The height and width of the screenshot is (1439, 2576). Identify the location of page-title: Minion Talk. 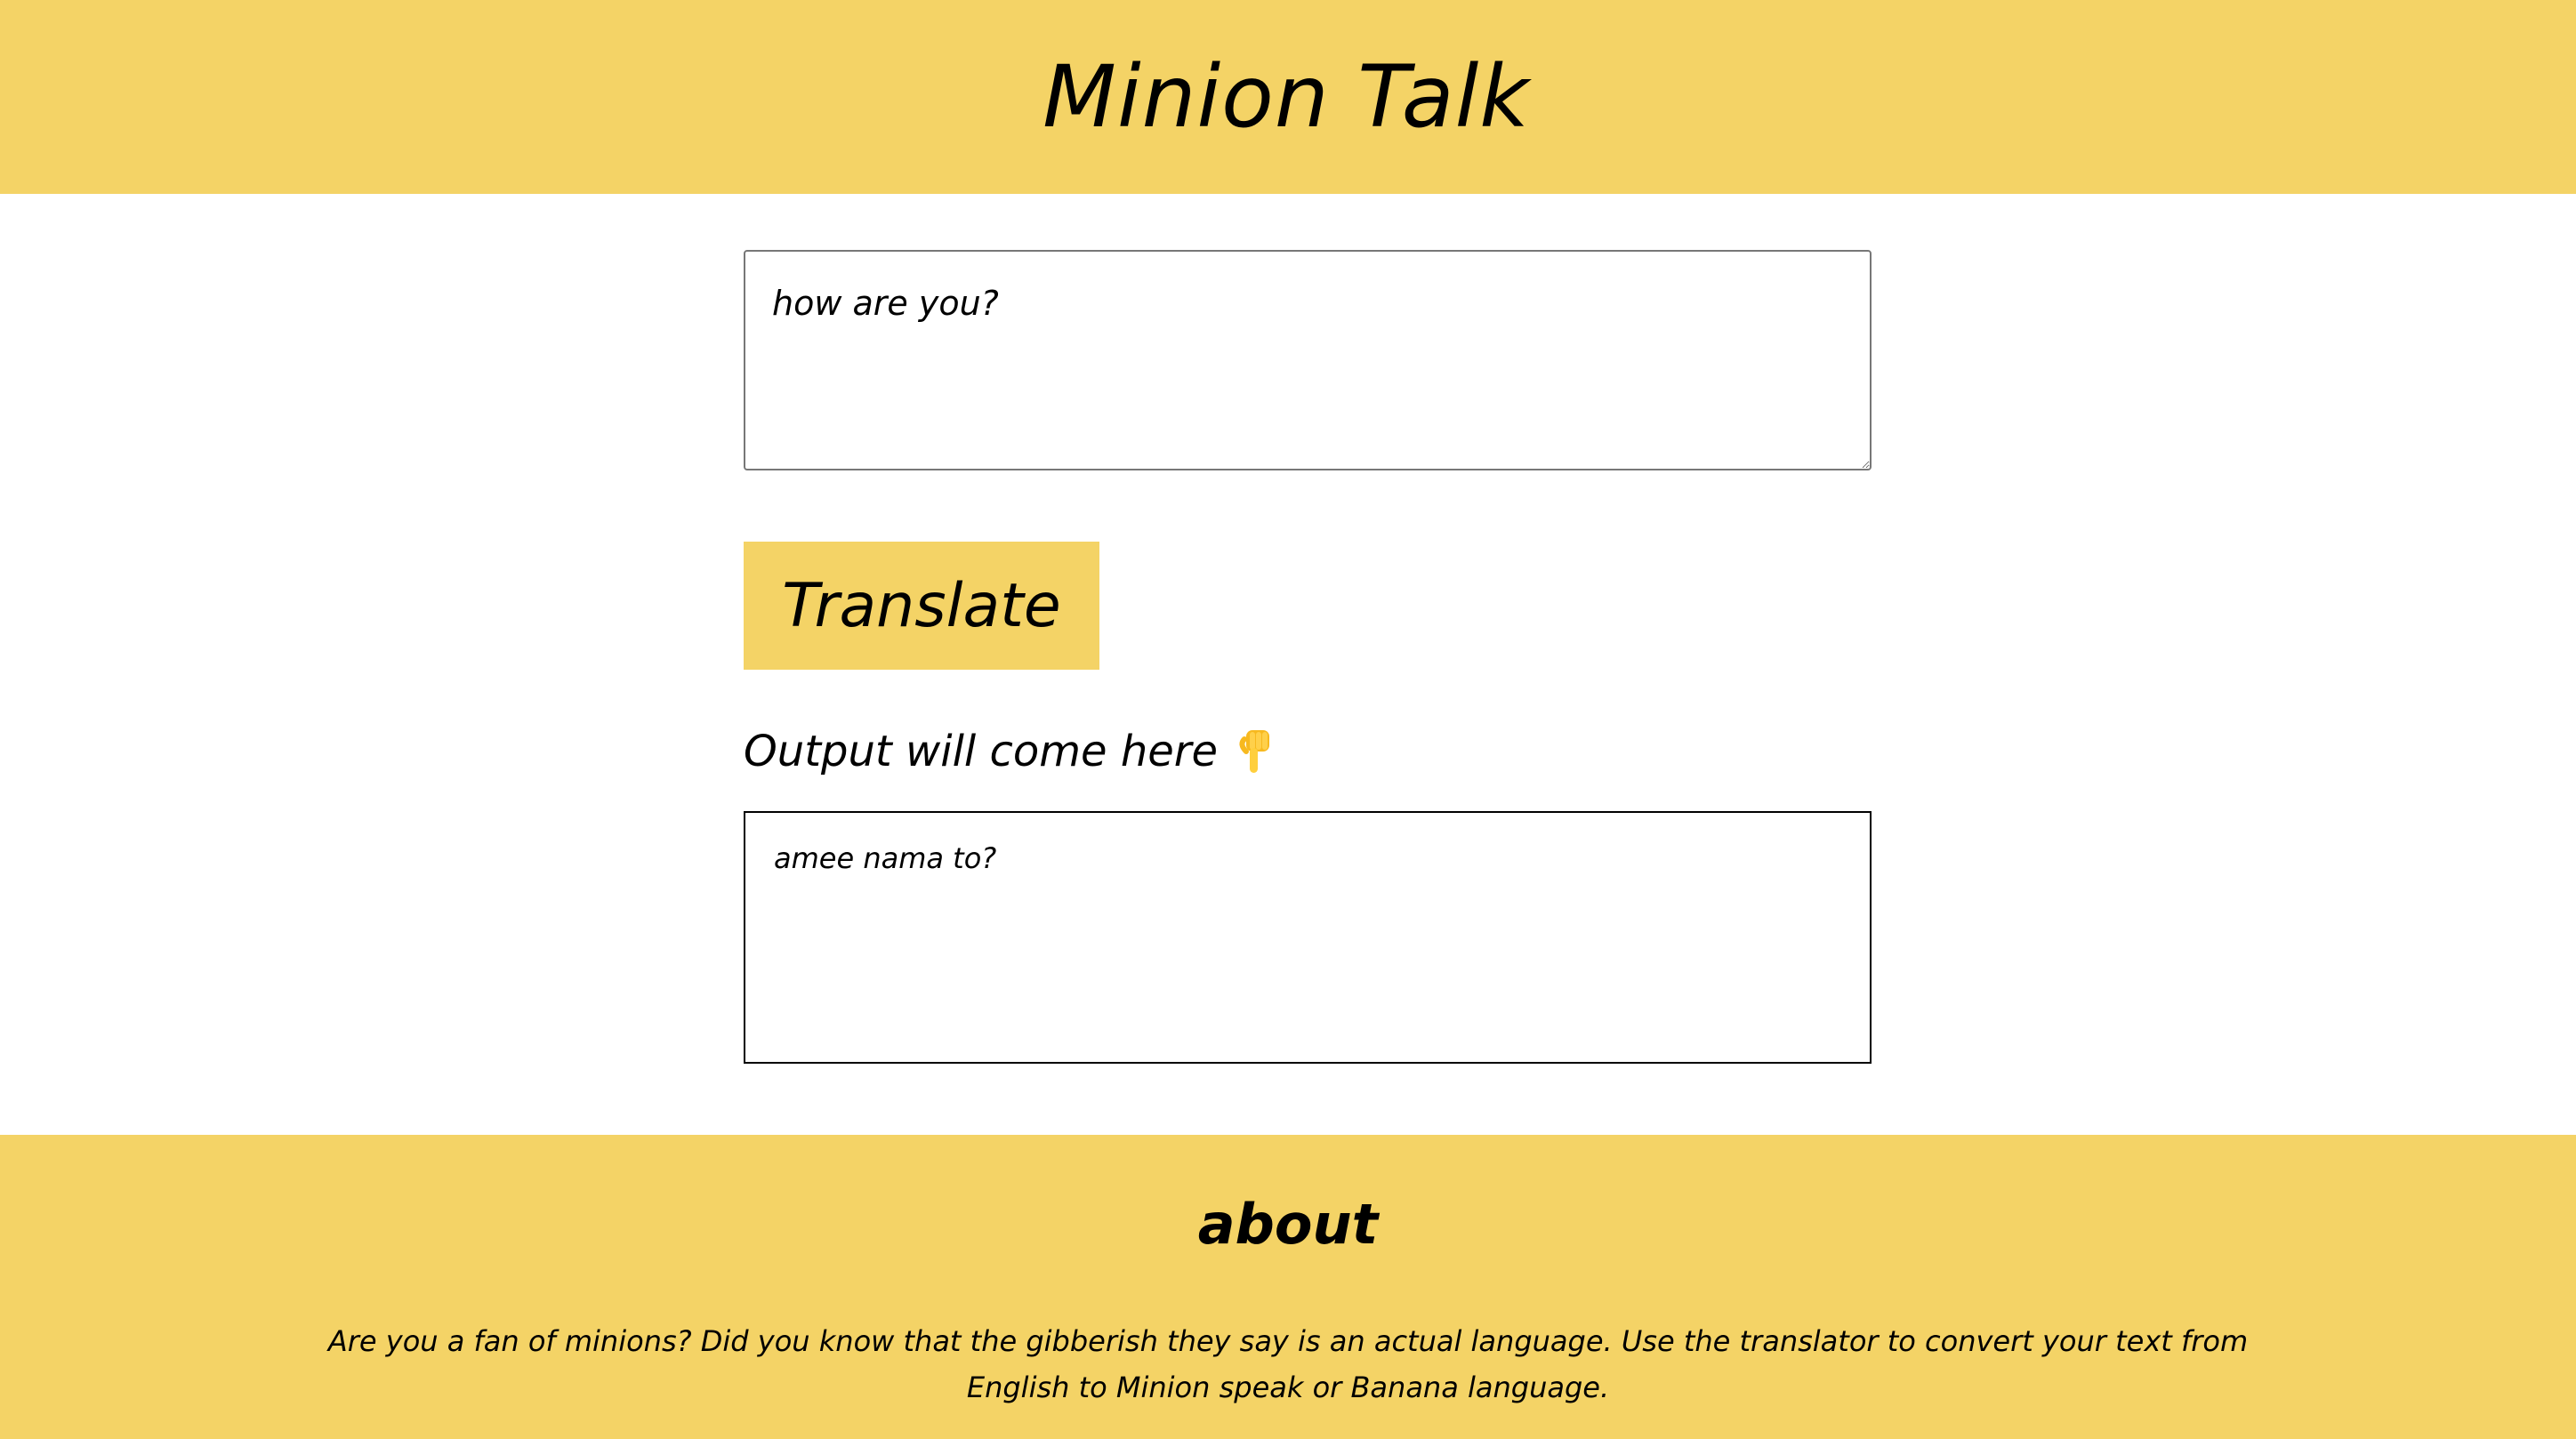
(1286, 97).